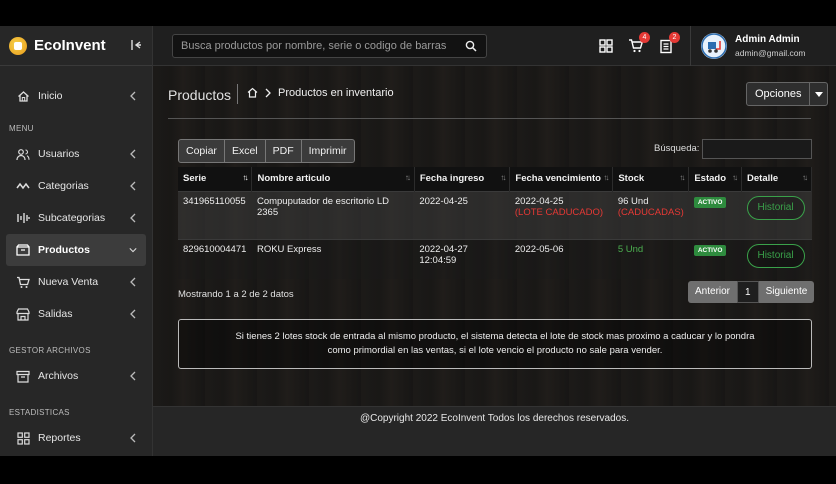 Image resolution: width=836 pixels, height=484 pixels. What do you see at coordinates (677, 148) in the screenshot?
I see `table-search-label: Búsqueda:` at bounding box center [677, 148].